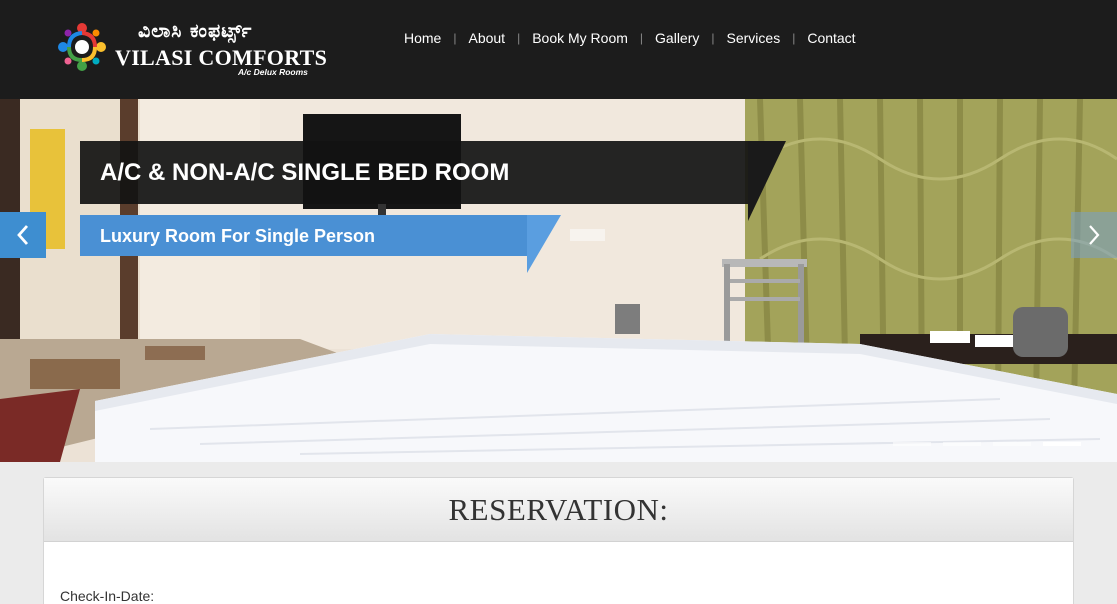  What do you see at coordinates (580, 38) in the screenshot?
I see `nav-book-my-room: Book My Room` at bounding box center [580, 38].